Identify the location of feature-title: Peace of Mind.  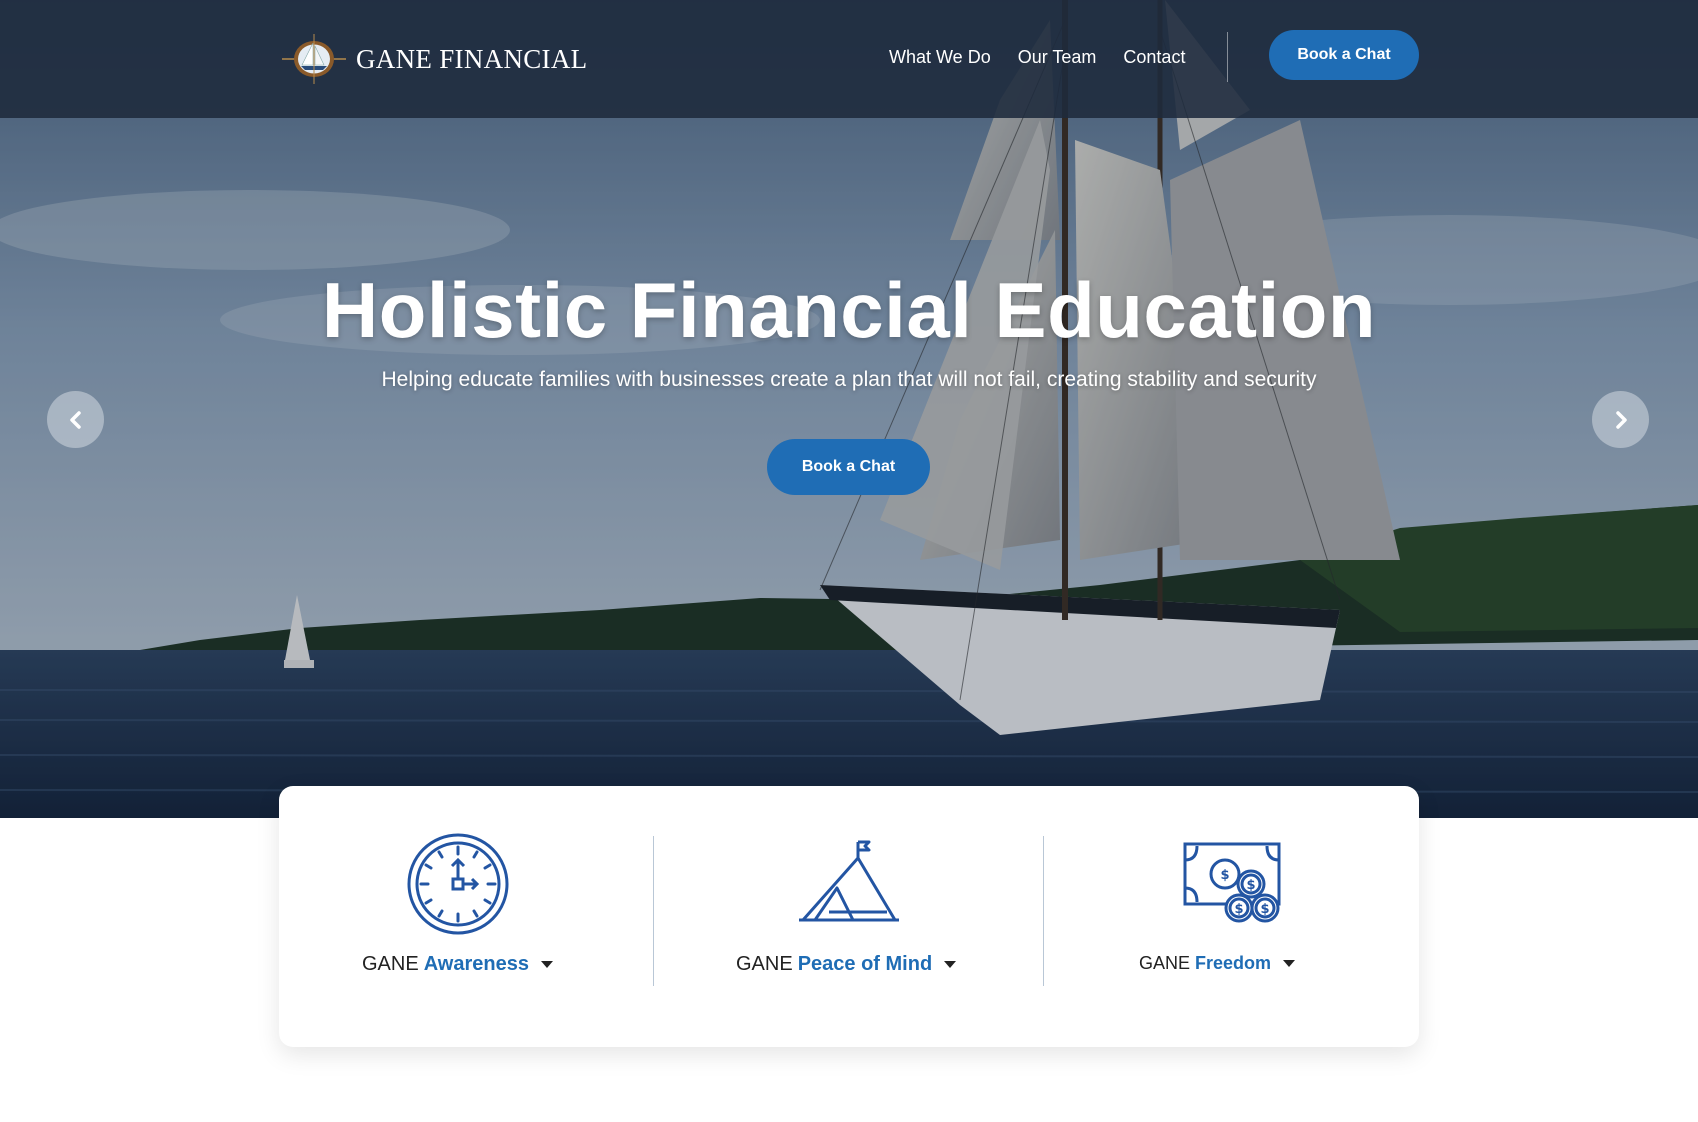
(865, 964).